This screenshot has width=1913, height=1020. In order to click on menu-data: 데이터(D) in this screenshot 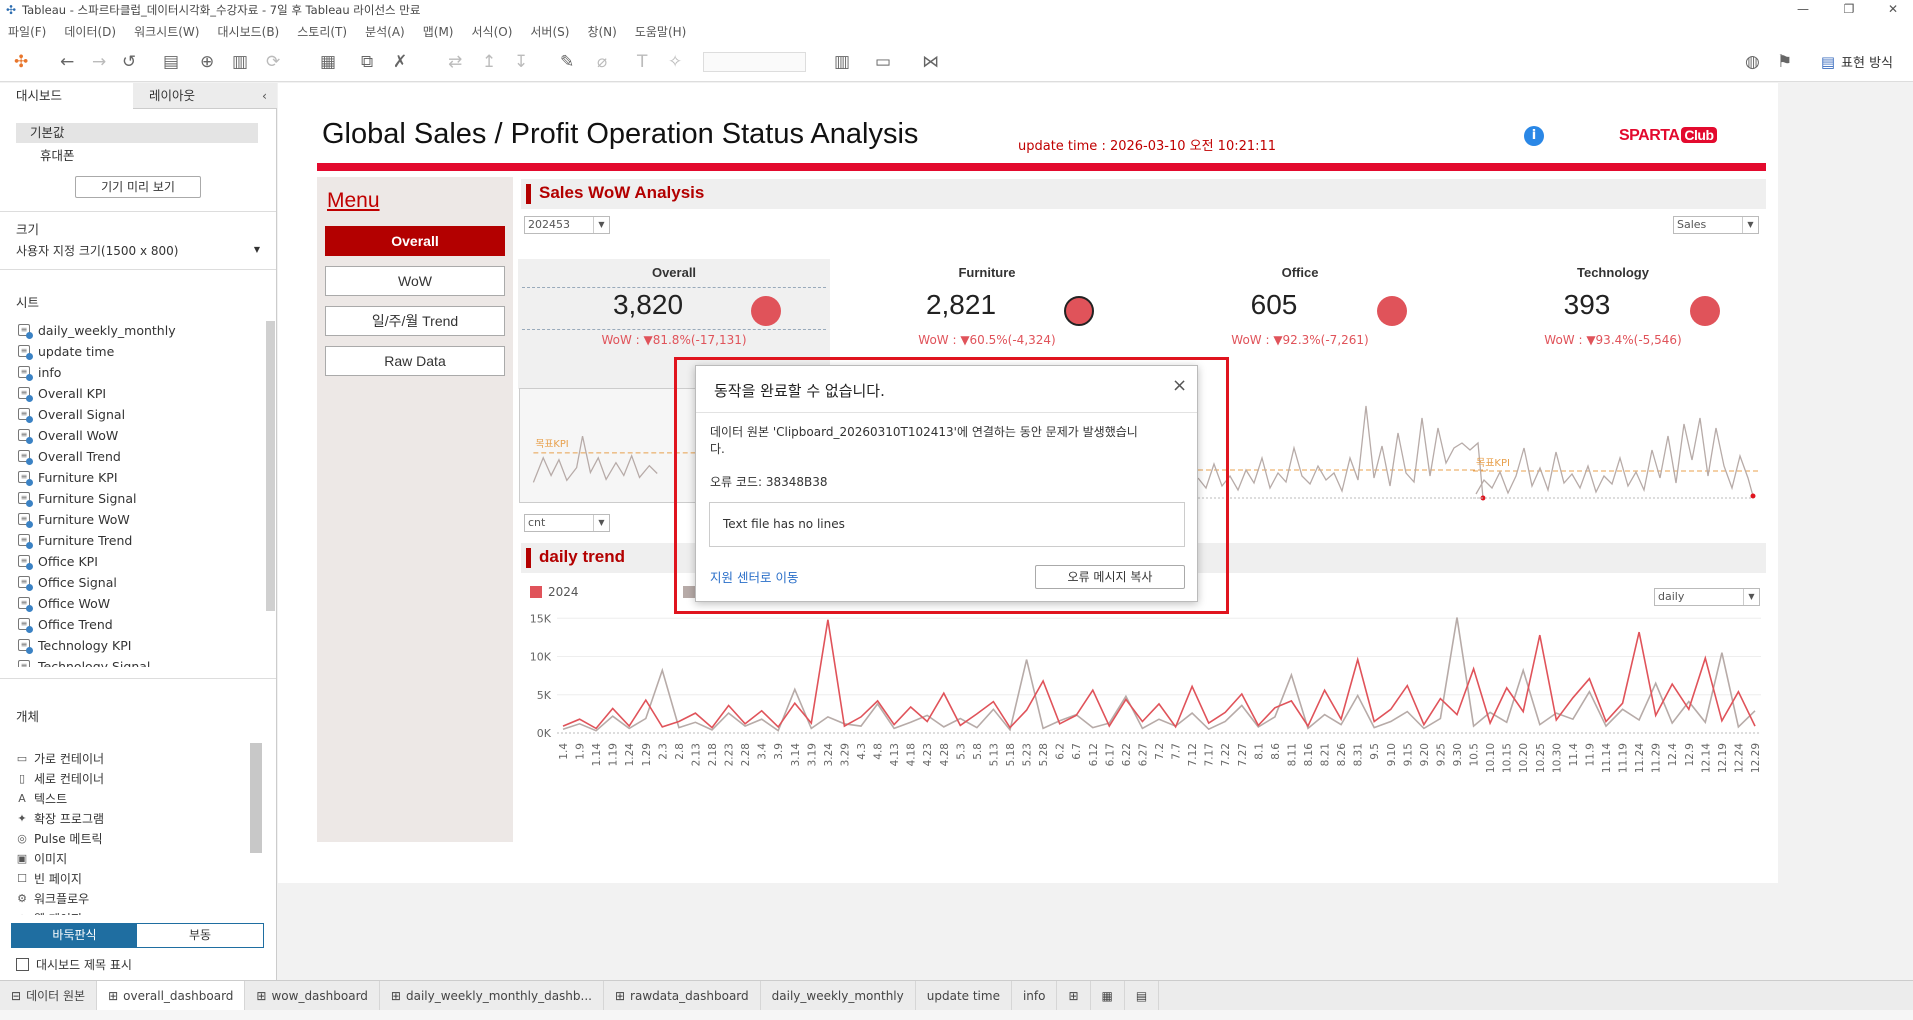, I will do `click(90, 31)`.